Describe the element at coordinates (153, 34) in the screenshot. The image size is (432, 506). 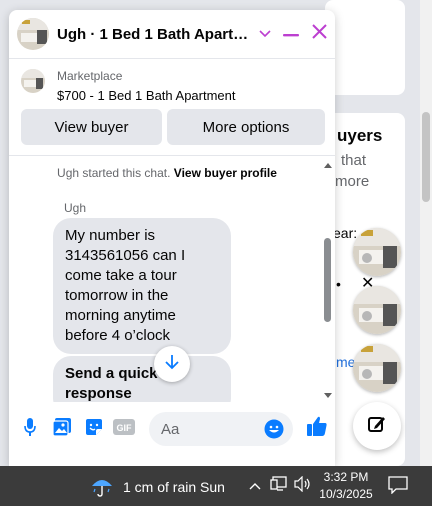
I see `chat-title: Ugh · 1 Bed 1 Bath Apartment` at that location.